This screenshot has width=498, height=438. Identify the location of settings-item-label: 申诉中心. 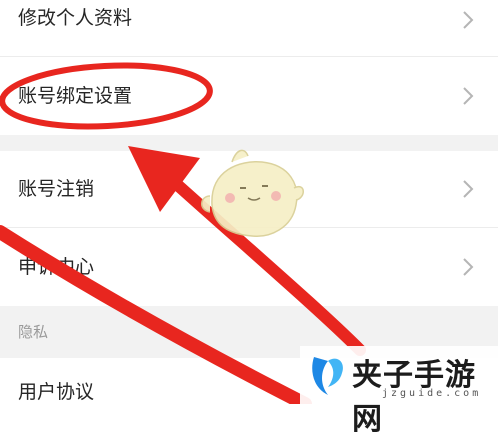
(56, 267).